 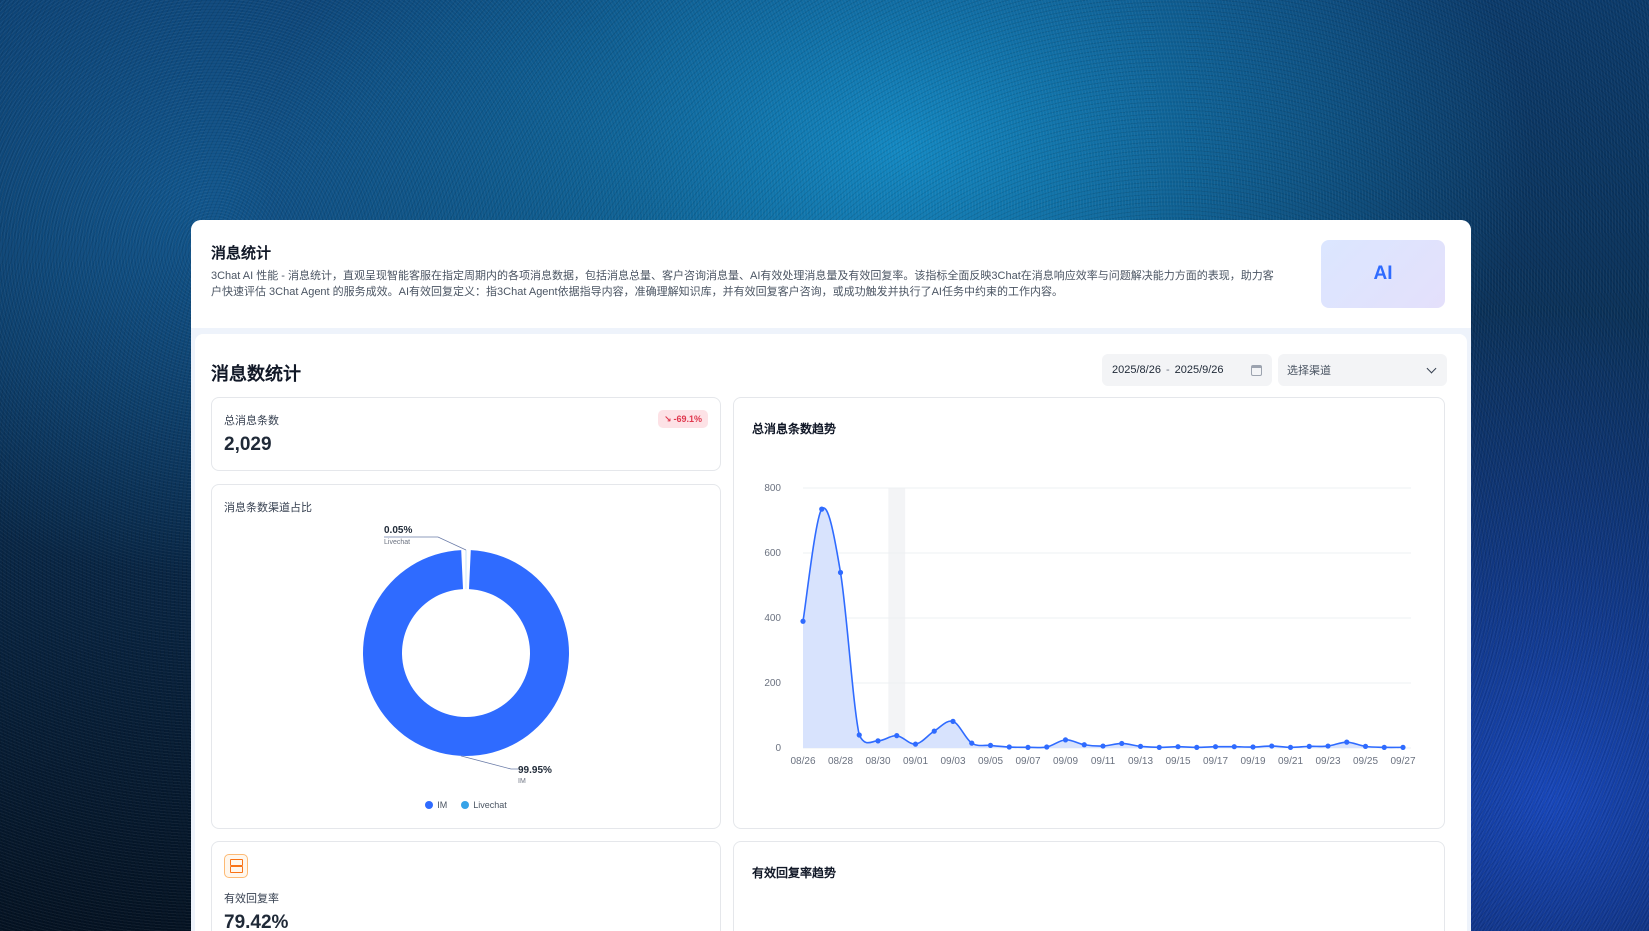 I want to click on x-tick-label: 08/26, so click(x=802, y=761).